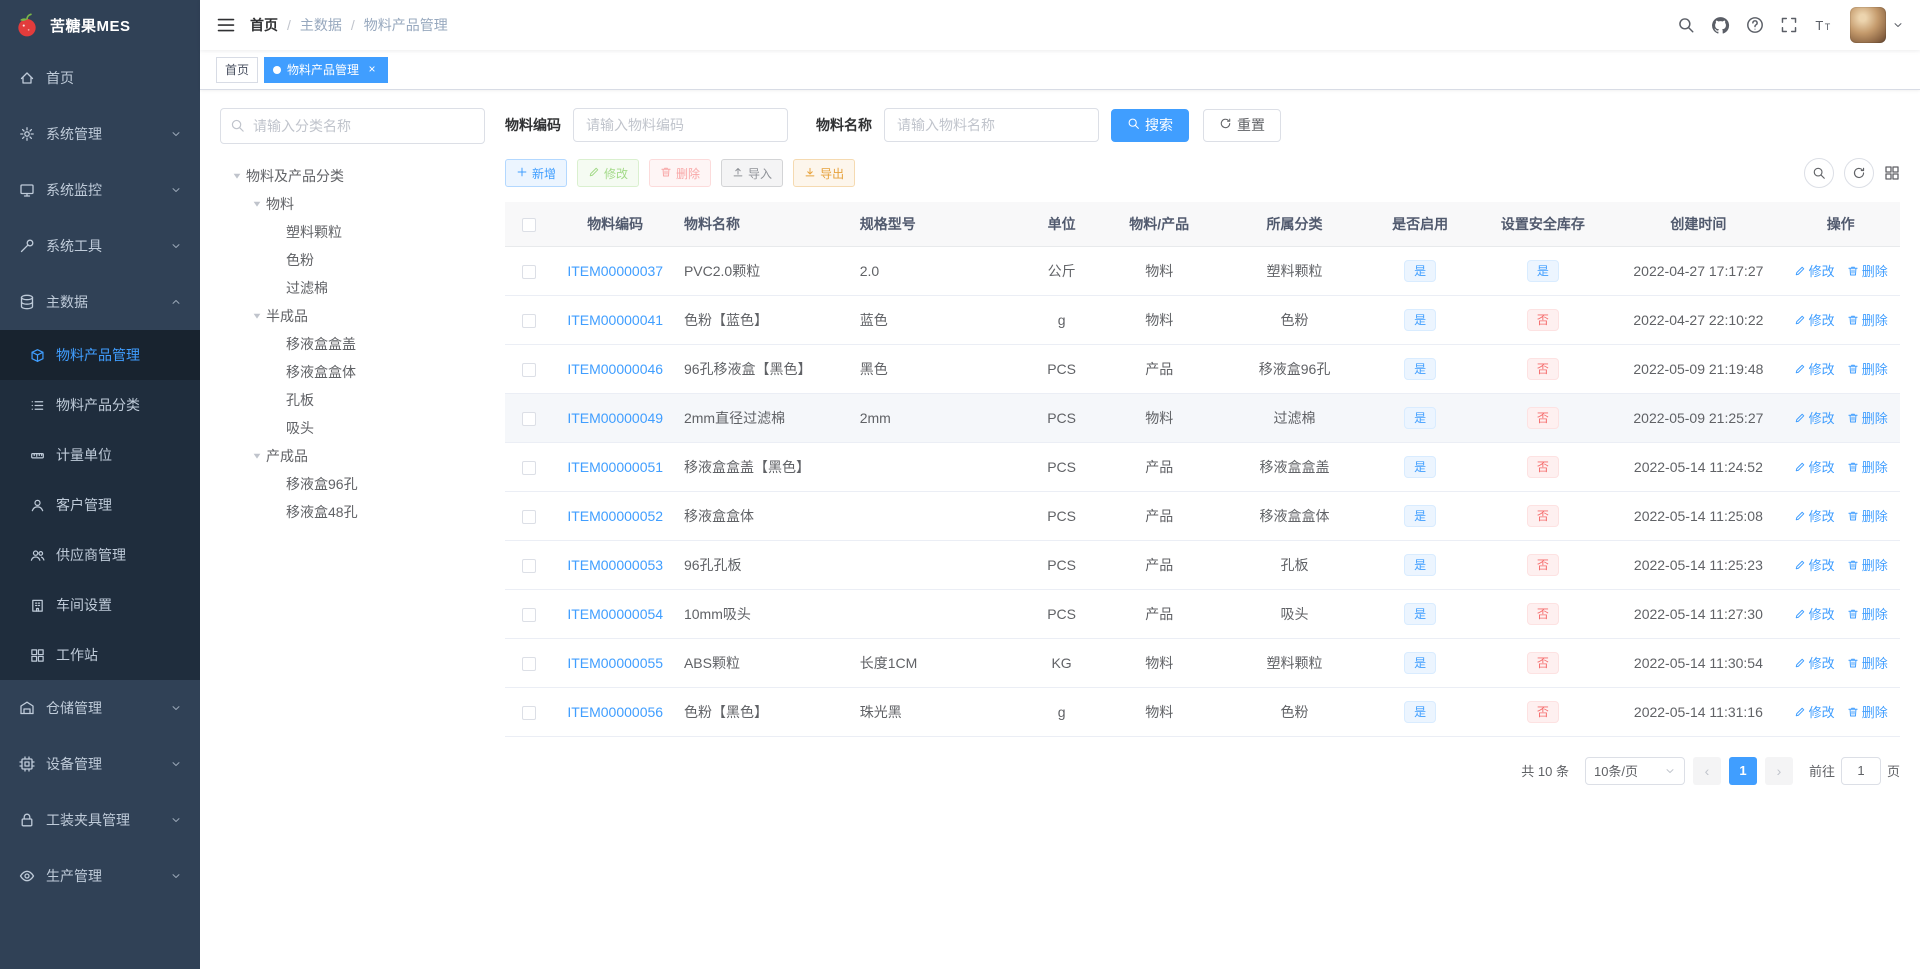  I want to click on sidebar-item-customer-management: 客户管理, so click(100, 505).